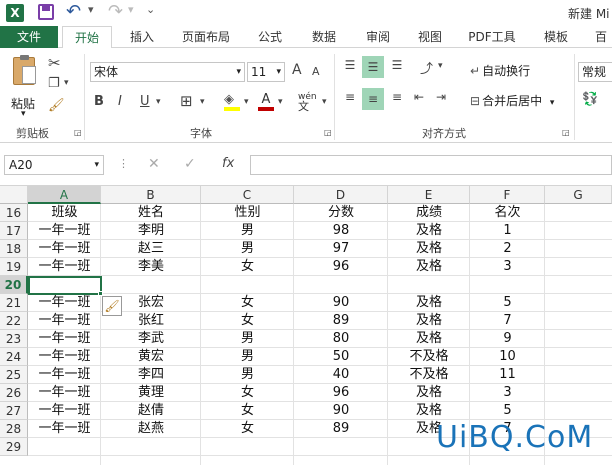 The height and width of the screenshot is (465, 612). Describe the element at coordinates (350, 99) in the screenshot. I see `align-left-icon: ≡` at that location.